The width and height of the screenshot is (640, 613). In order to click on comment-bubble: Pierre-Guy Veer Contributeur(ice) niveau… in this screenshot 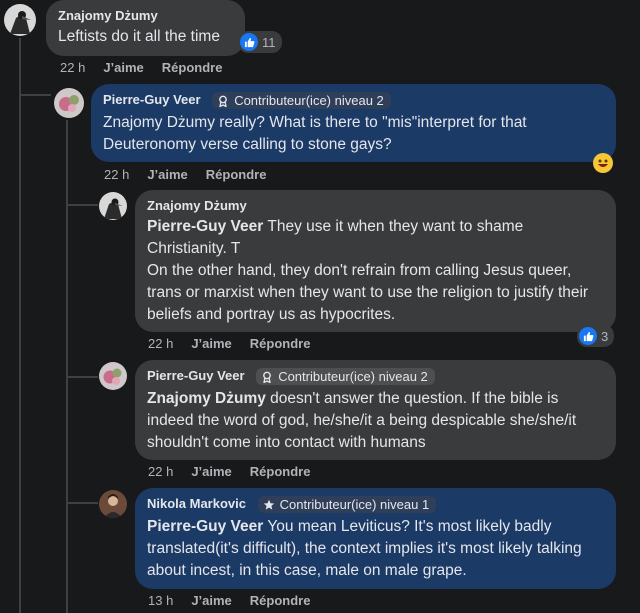, I will do `click(375, 410)`.